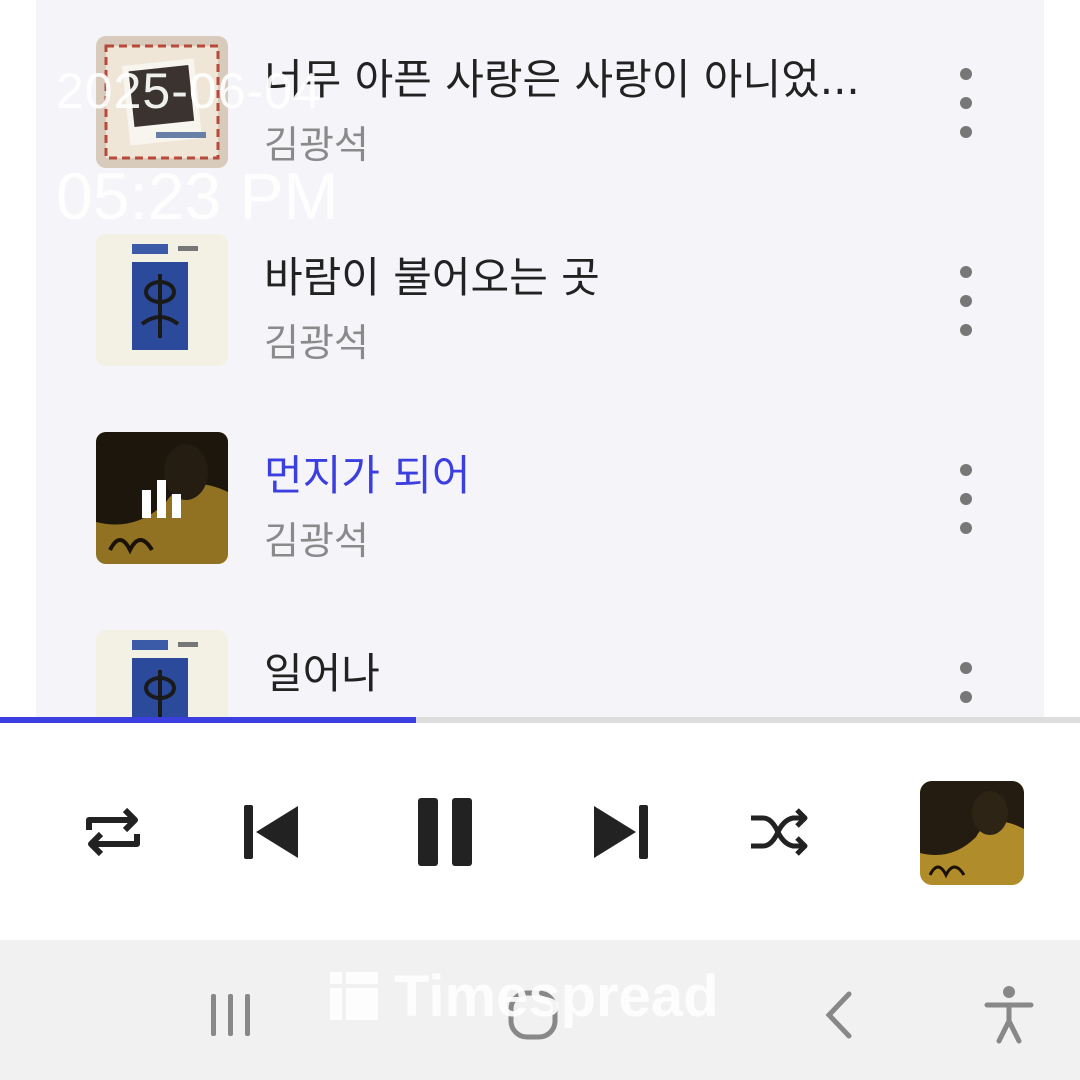 Image resolution: width=1080 pixels, height=1080 pixels. I want to click on track-title: 일어나, so click(322, 673).